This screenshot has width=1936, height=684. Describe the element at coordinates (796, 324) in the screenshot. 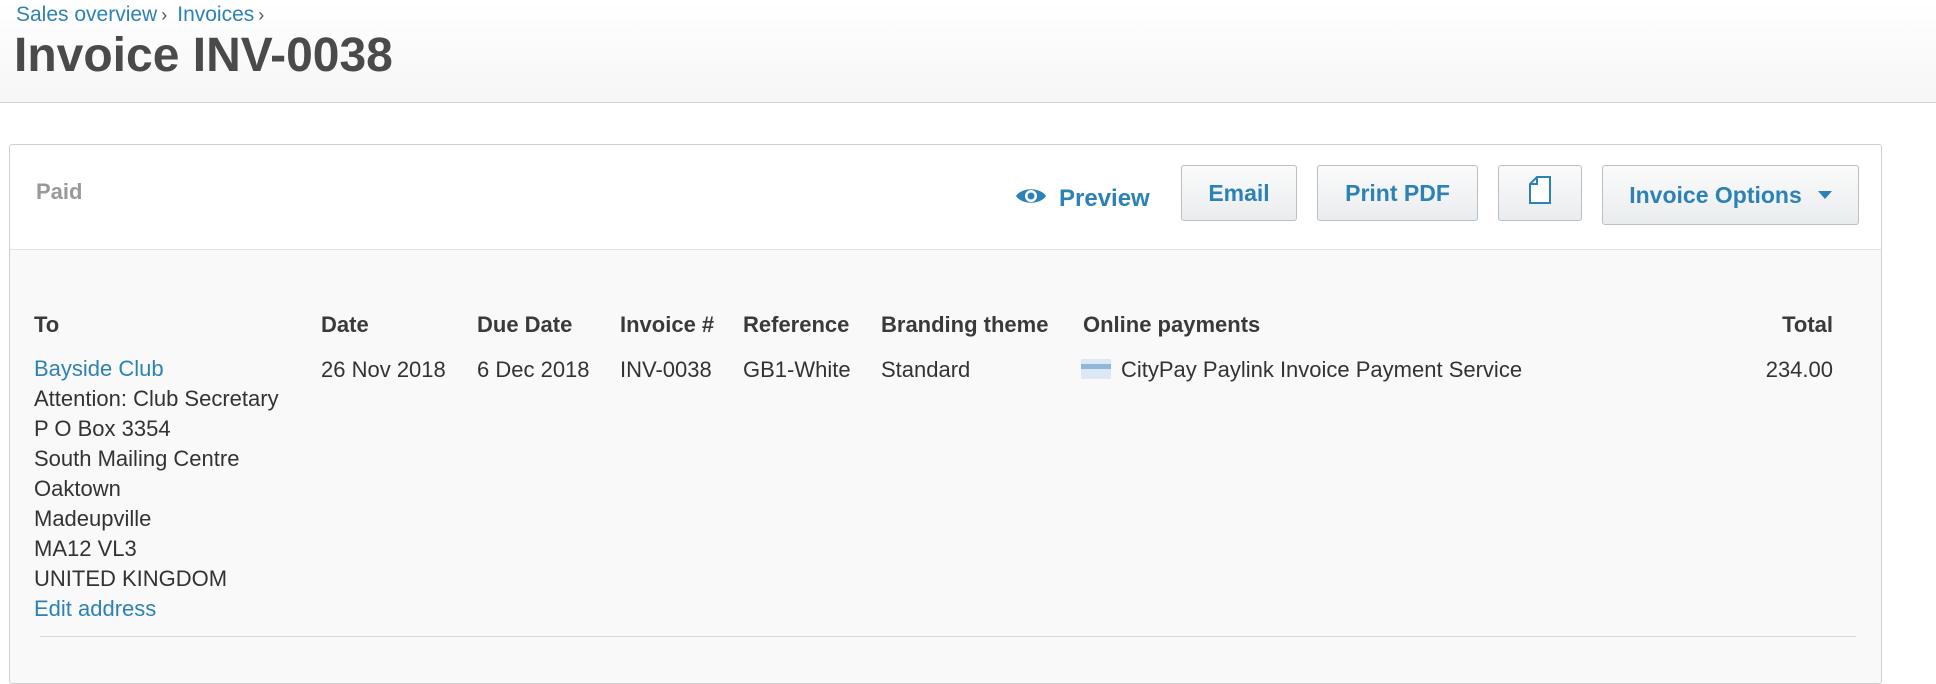

I see `column-header-reference: Reference` at that location.